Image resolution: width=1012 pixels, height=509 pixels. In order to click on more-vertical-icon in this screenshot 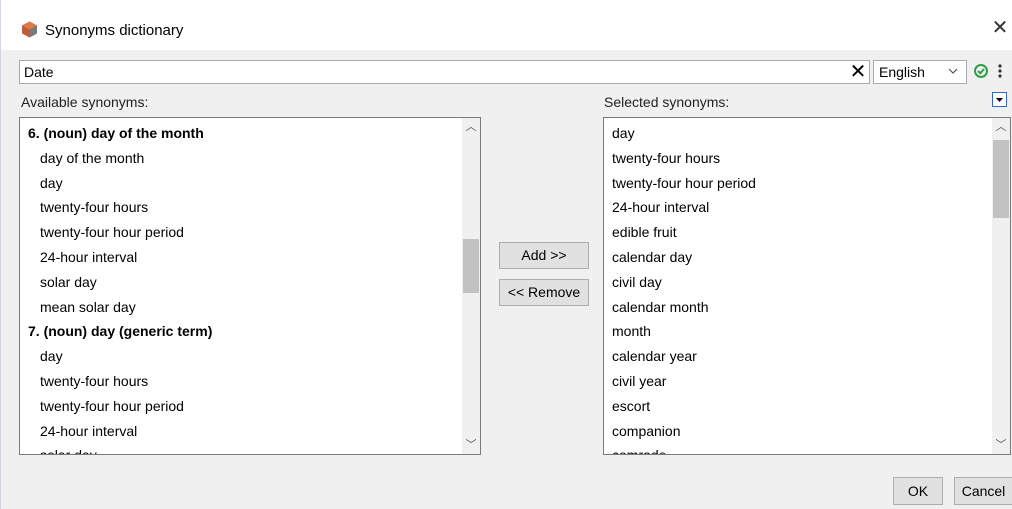, I will do `click(1000, 71)`.